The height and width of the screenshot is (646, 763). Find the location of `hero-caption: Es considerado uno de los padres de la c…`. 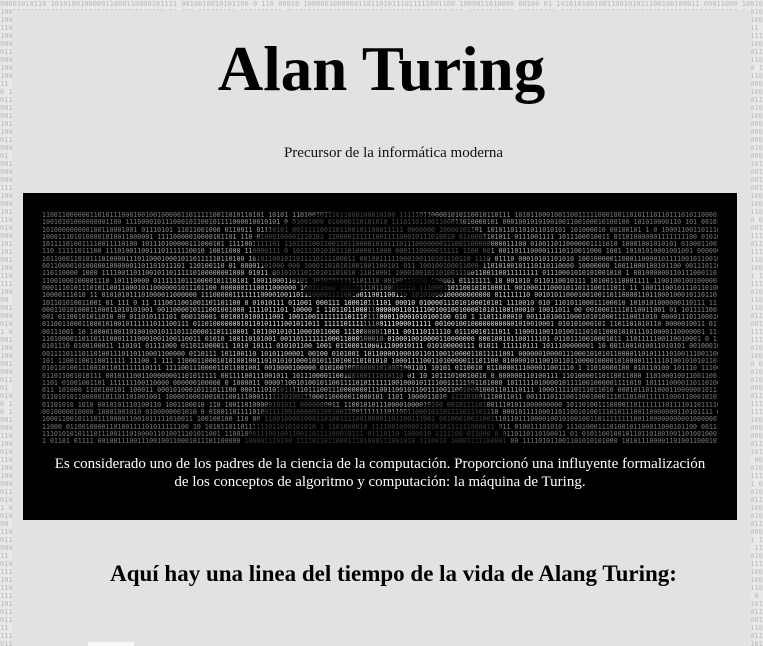

hero-caption: Es considerado uno de los padres de la c… is located at coordinates (380, 473).